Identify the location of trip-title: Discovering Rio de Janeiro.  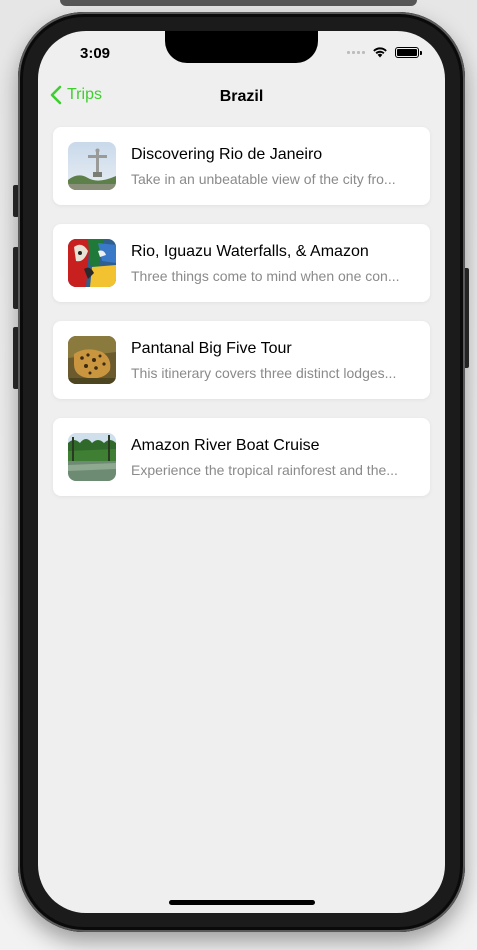
(227, 154).